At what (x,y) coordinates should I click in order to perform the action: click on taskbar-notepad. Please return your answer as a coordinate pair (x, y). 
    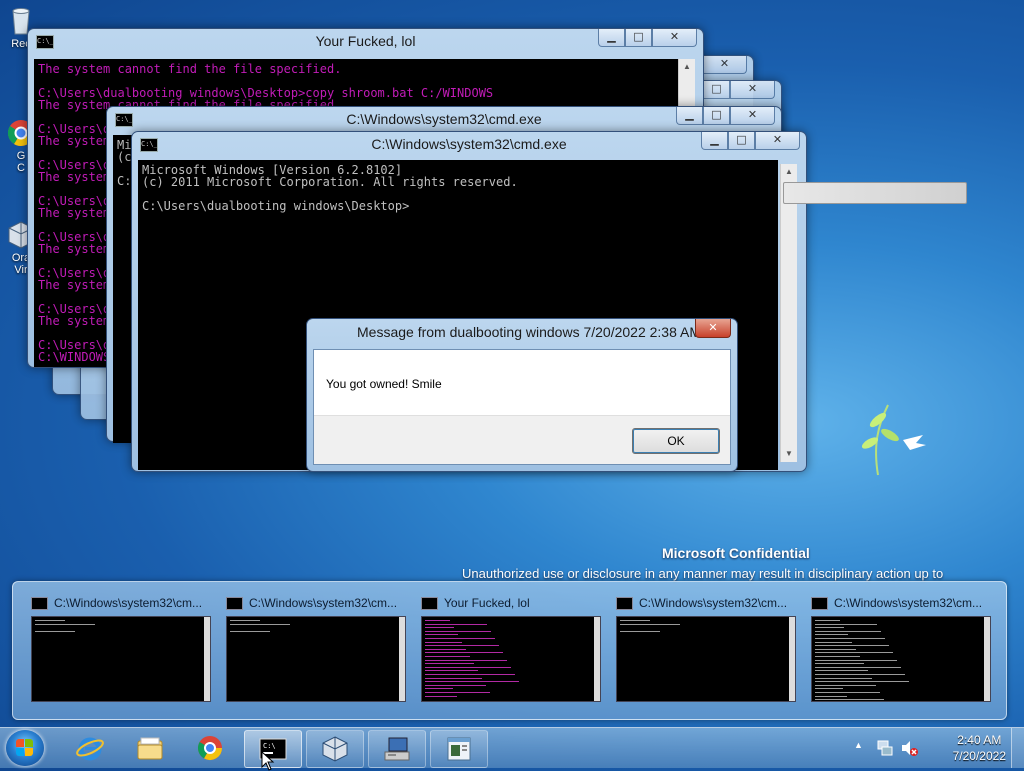
    Looking at the image, I should click on (459, 749).